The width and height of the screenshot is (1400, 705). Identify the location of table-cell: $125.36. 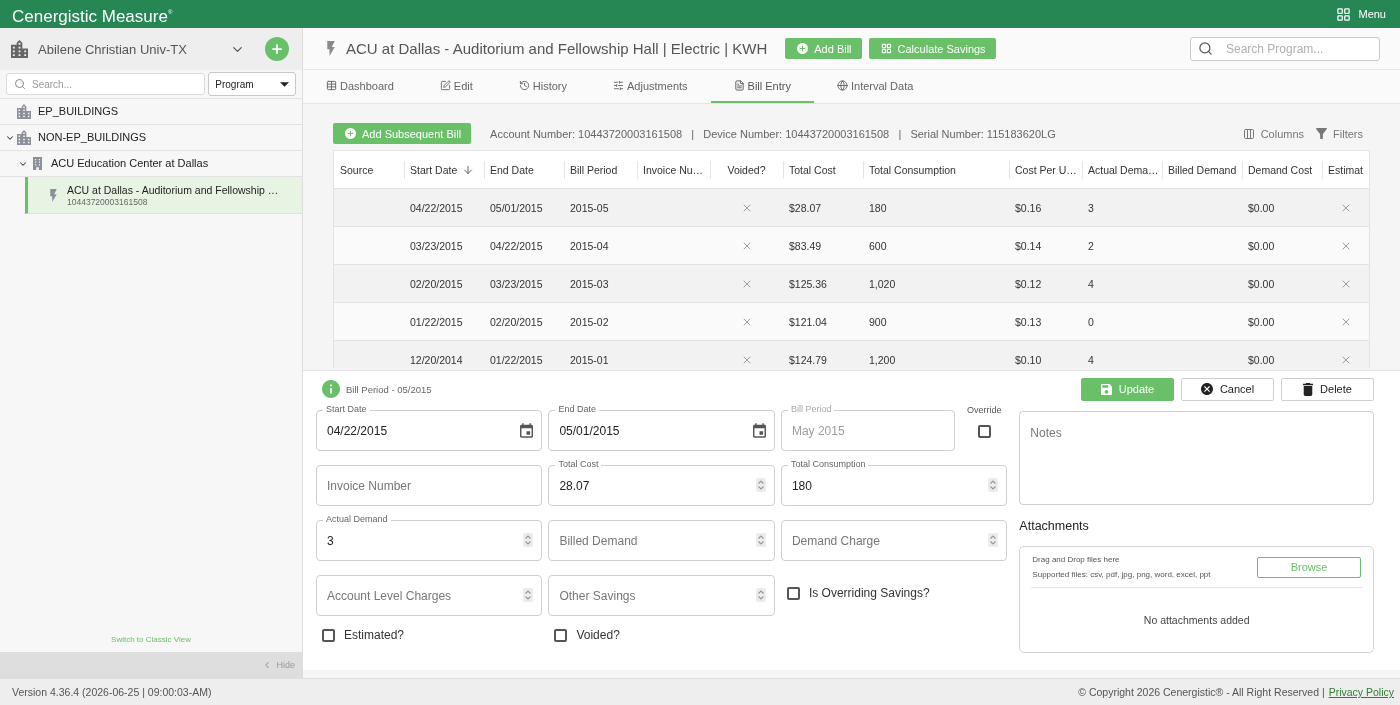
(808, 283).